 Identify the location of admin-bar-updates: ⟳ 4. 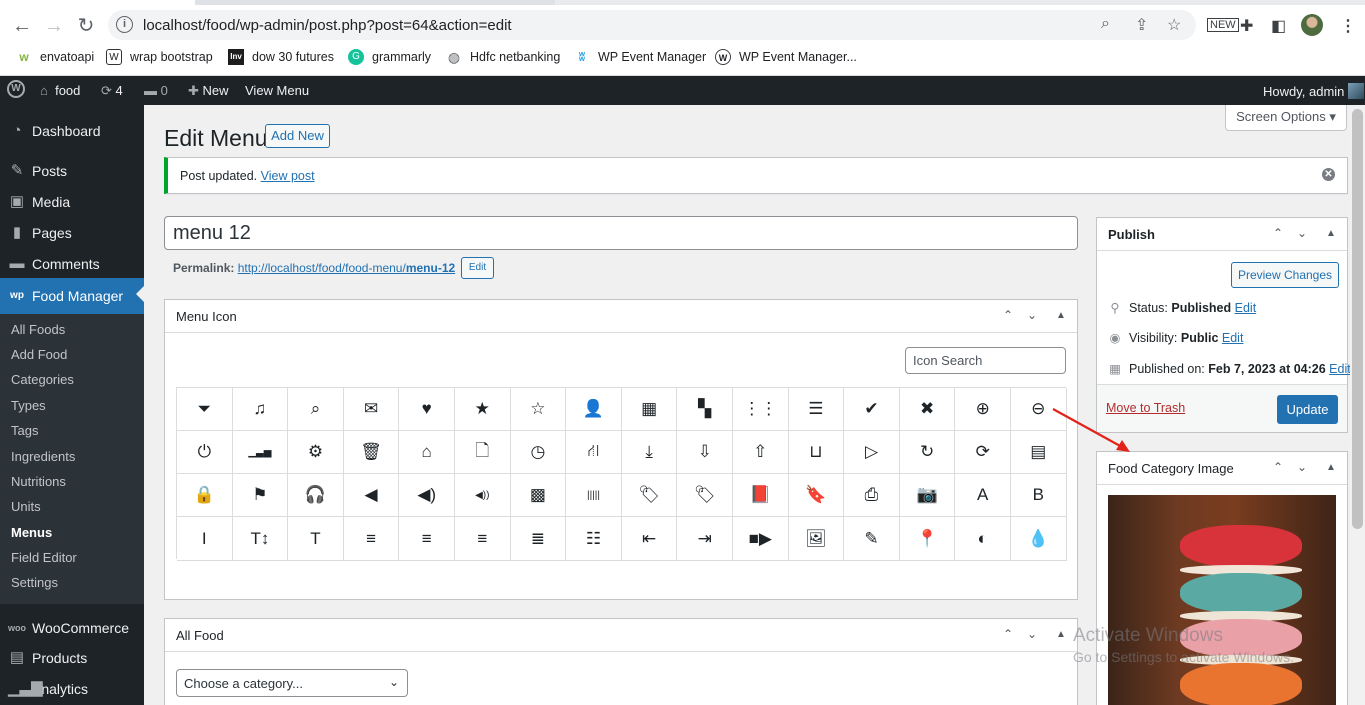
(112, 91).